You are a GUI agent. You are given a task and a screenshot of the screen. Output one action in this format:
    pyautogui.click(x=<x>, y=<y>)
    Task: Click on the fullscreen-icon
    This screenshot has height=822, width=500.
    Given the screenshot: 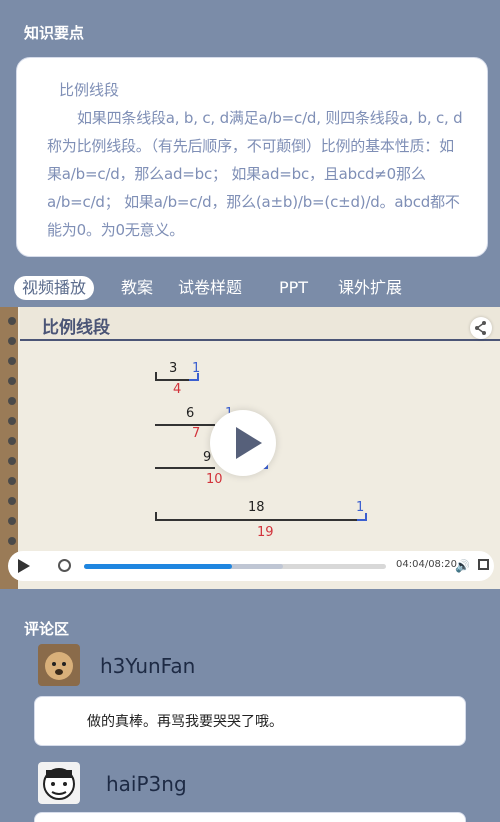 What is the action you would take?
    pyautogui.click(x=483, y=564)
    